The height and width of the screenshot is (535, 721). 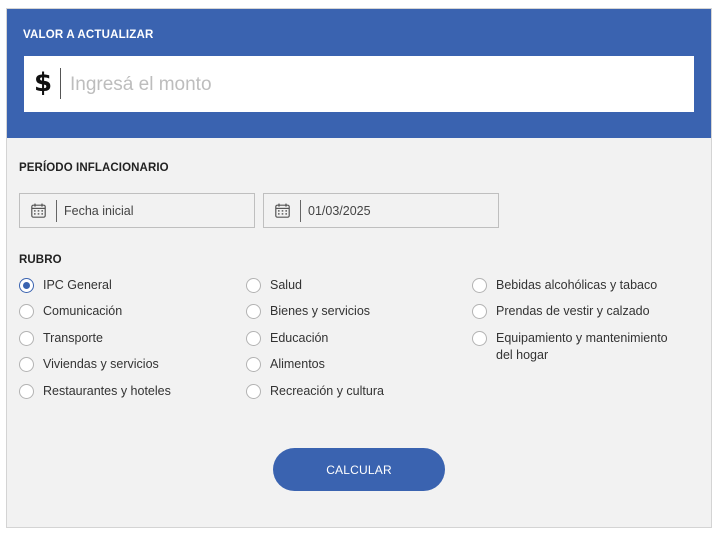 What do you see at coordinates (582, 346) in the screenshot?
I see `radio-label: Equipamiento y mantenimiento del hogar` at bounding box center [582, 346].